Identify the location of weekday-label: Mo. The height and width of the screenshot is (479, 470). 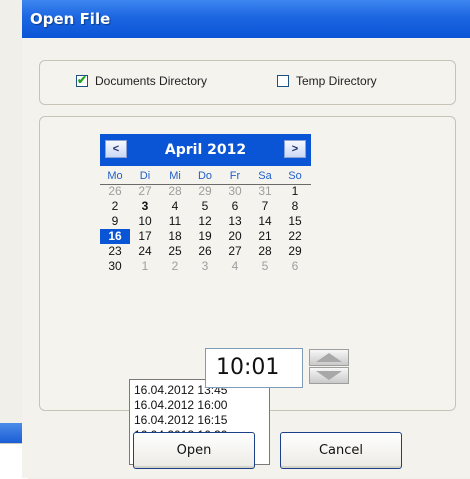
(115, 176).